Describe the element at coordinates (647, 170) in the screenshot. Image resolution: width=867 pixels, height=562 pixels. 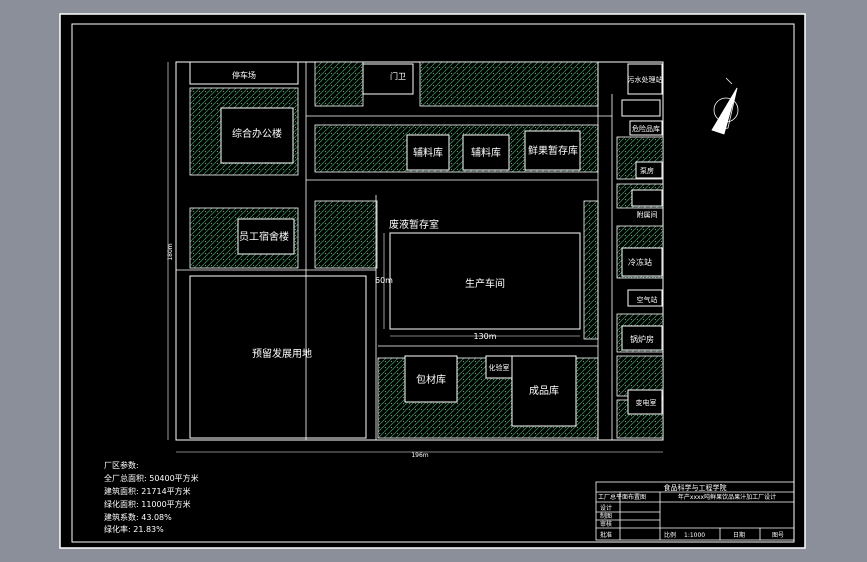
I see `label-pump: 泵房` at that location.